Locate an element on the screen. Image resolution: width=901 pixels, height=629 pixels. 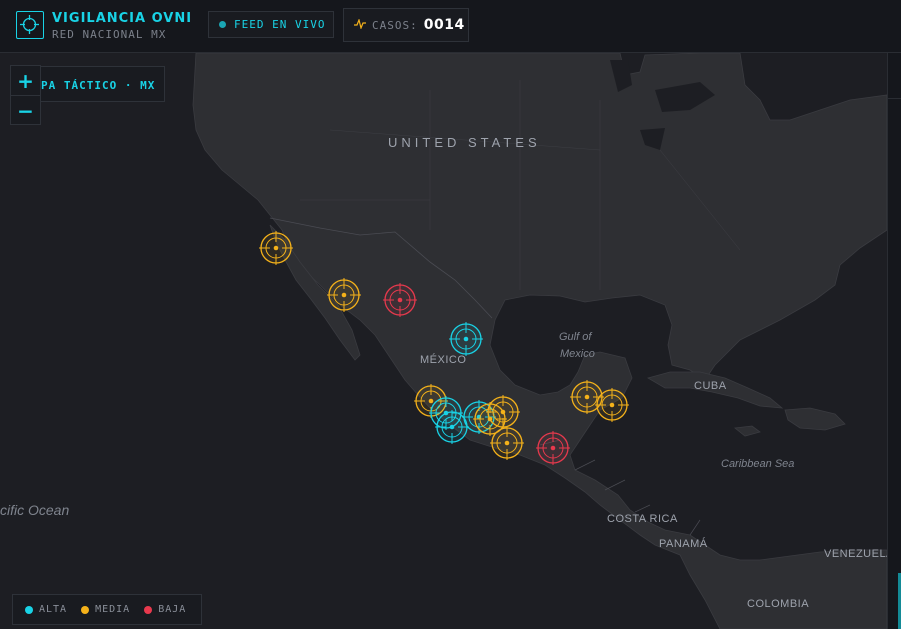
legend-label-baja: BAJA is located at coordinates (172, 609).